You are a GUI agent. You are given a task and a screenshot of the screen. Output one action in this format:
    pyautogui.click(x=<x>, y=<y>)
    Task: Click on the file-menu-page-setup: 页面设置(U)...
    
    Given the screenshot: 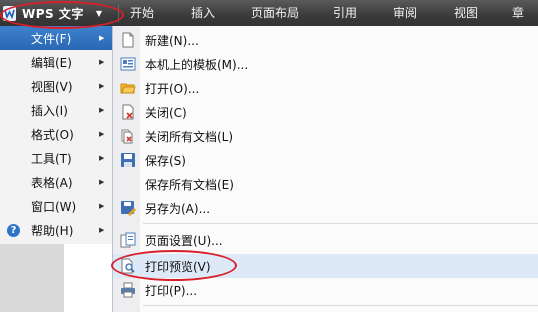 What is the action you would take?
    pyautogui.click(x=325, y=240)
    